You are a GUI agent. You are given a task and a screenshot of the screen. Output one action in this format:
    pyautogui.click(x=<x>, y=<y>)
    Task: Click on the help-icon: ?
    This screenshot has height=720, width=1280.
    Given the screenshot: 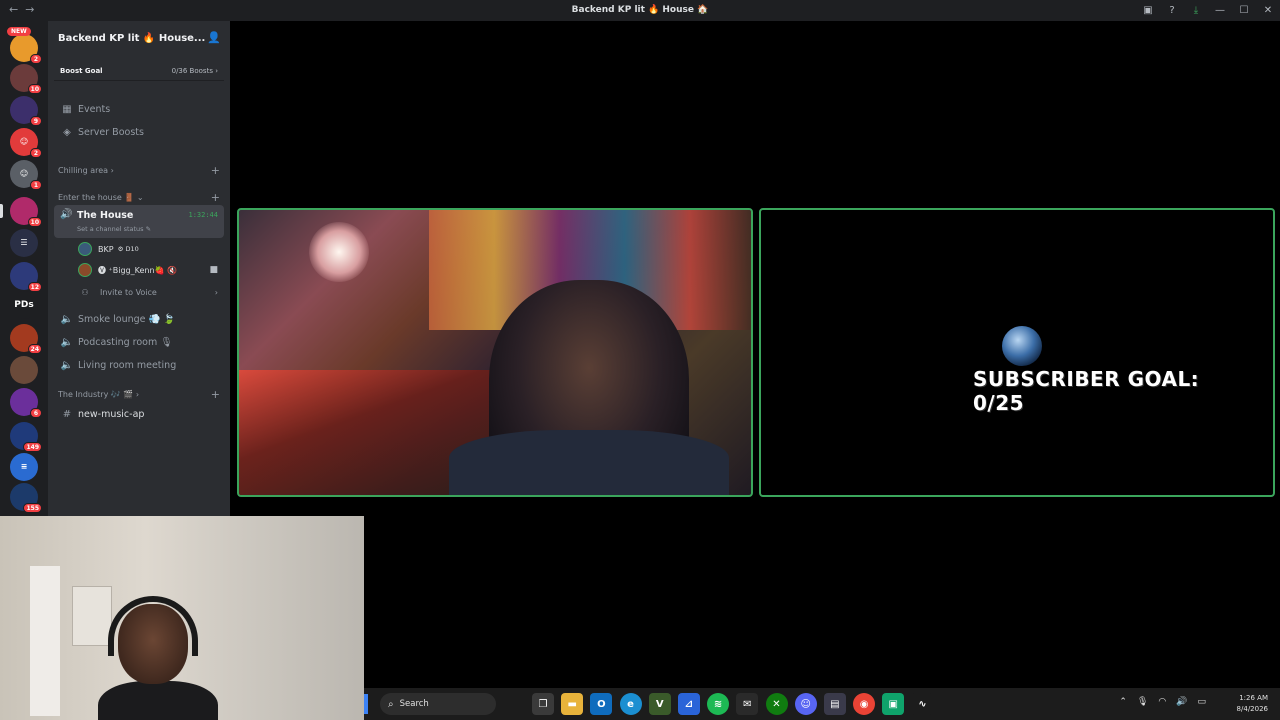 What is the action you would take?
    pyautogui.click(x=1172, y=10)
    